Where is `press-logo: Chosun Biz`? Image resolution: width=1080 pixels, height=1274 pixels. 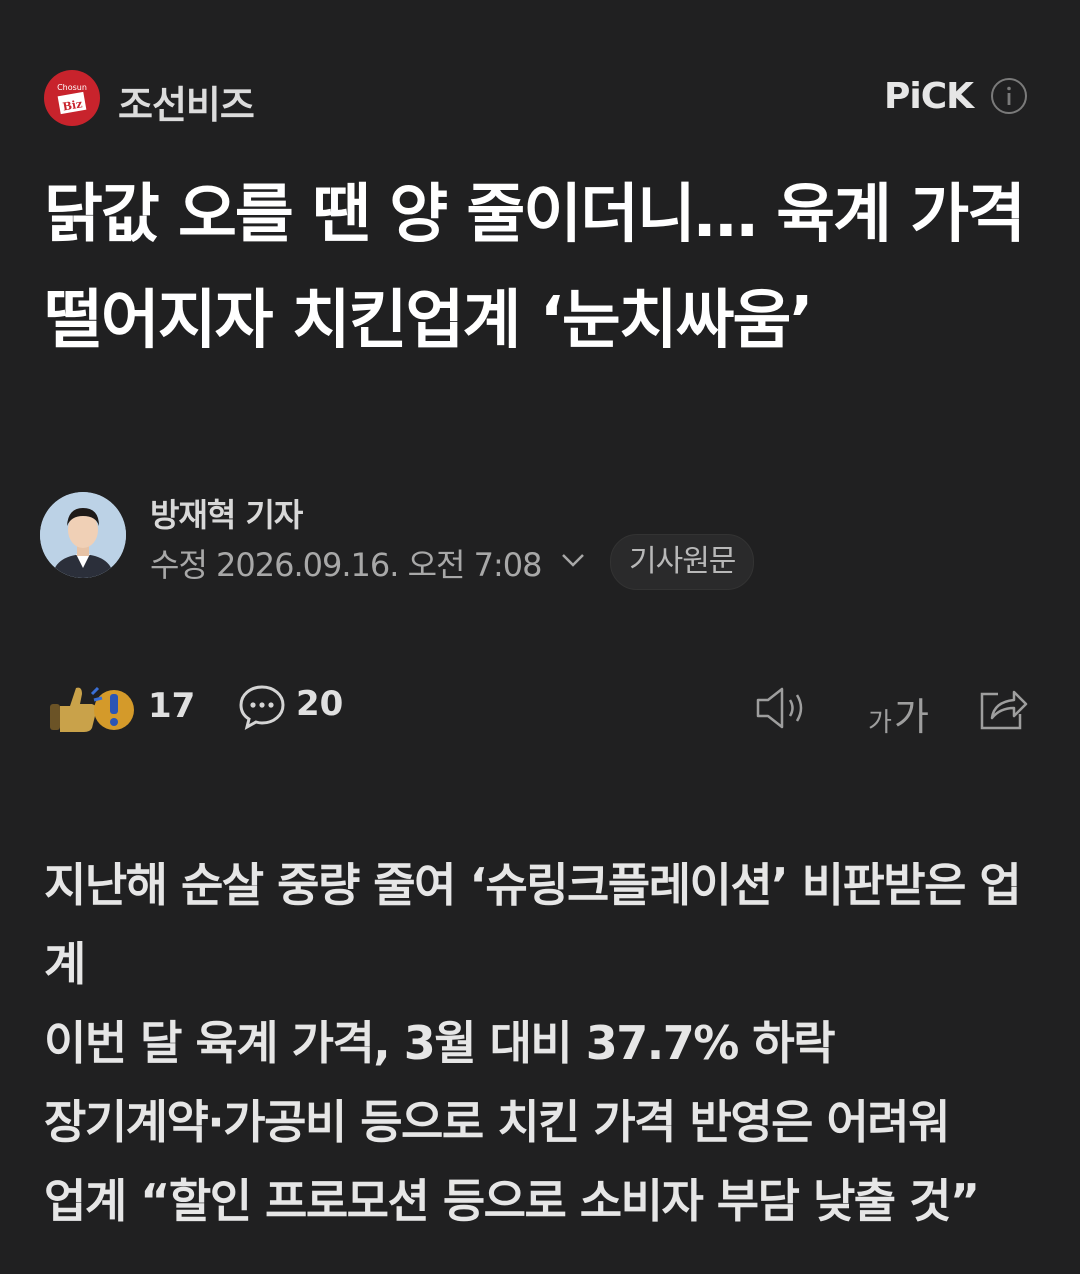
press-logo: Chosun Biz is located at coordinates (72, 98).